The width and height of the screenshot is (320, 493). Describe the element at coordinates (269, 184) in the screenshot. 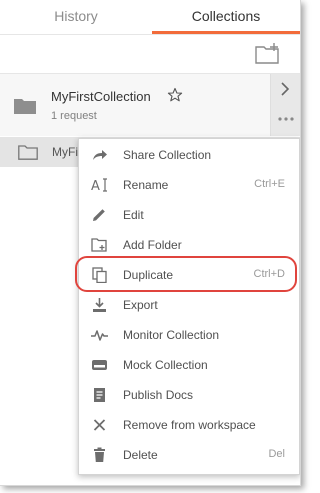

I see `menu-shortcut: Ctrl+E` at that location.